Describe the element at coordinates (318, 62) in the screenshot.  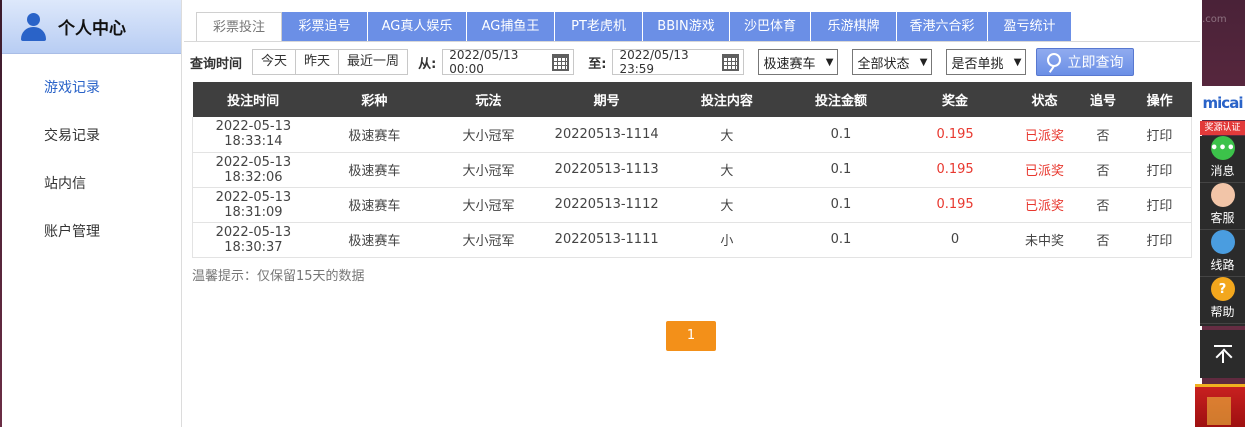
I see `yesterday-button: 昨天` at that location.